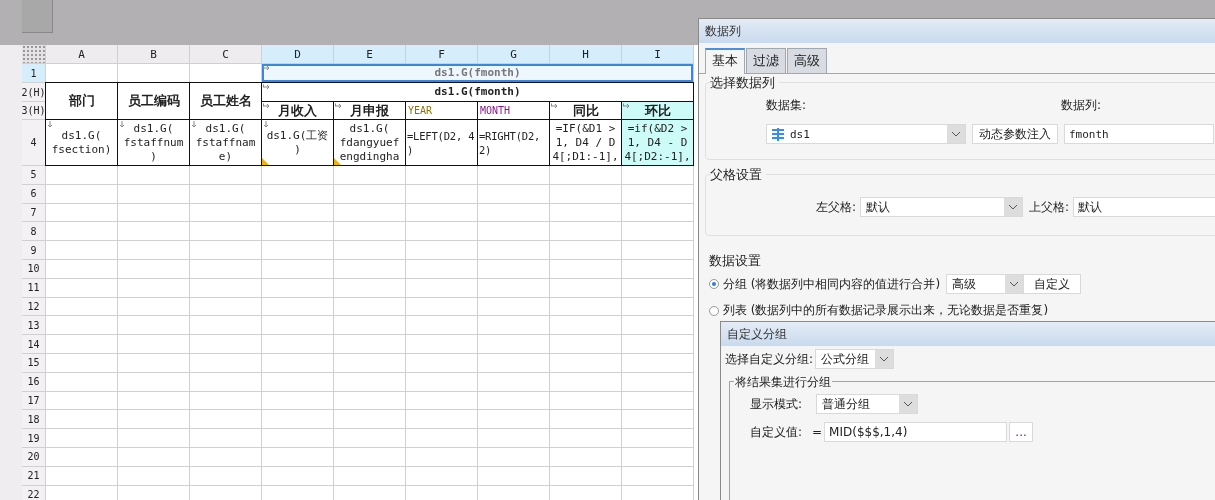  Describe the element at coordinates (985, 284) in the screenshot. I see `group-mode-select: 高级` at that location.